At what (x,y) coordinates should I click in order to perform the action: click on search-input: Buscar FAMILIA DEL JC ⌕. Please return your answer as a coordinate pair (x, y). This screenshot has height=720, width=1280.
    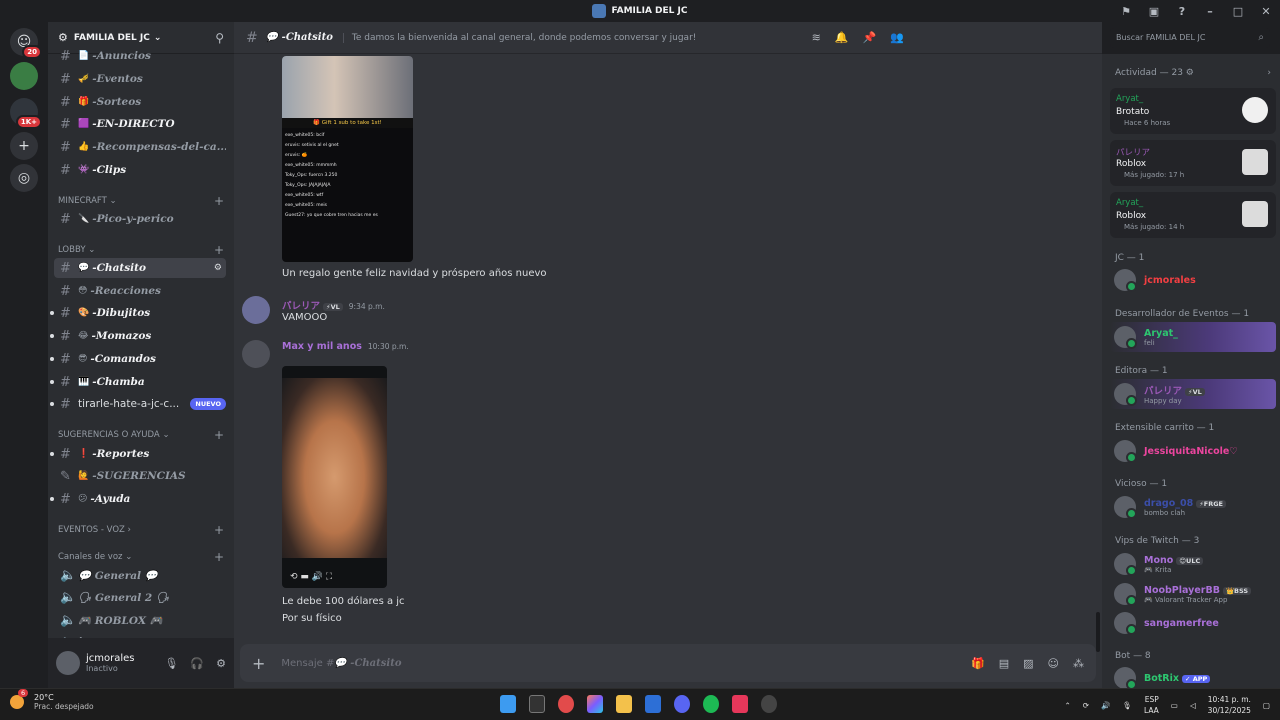
    Looking at the image, I should click on (1190, 38).